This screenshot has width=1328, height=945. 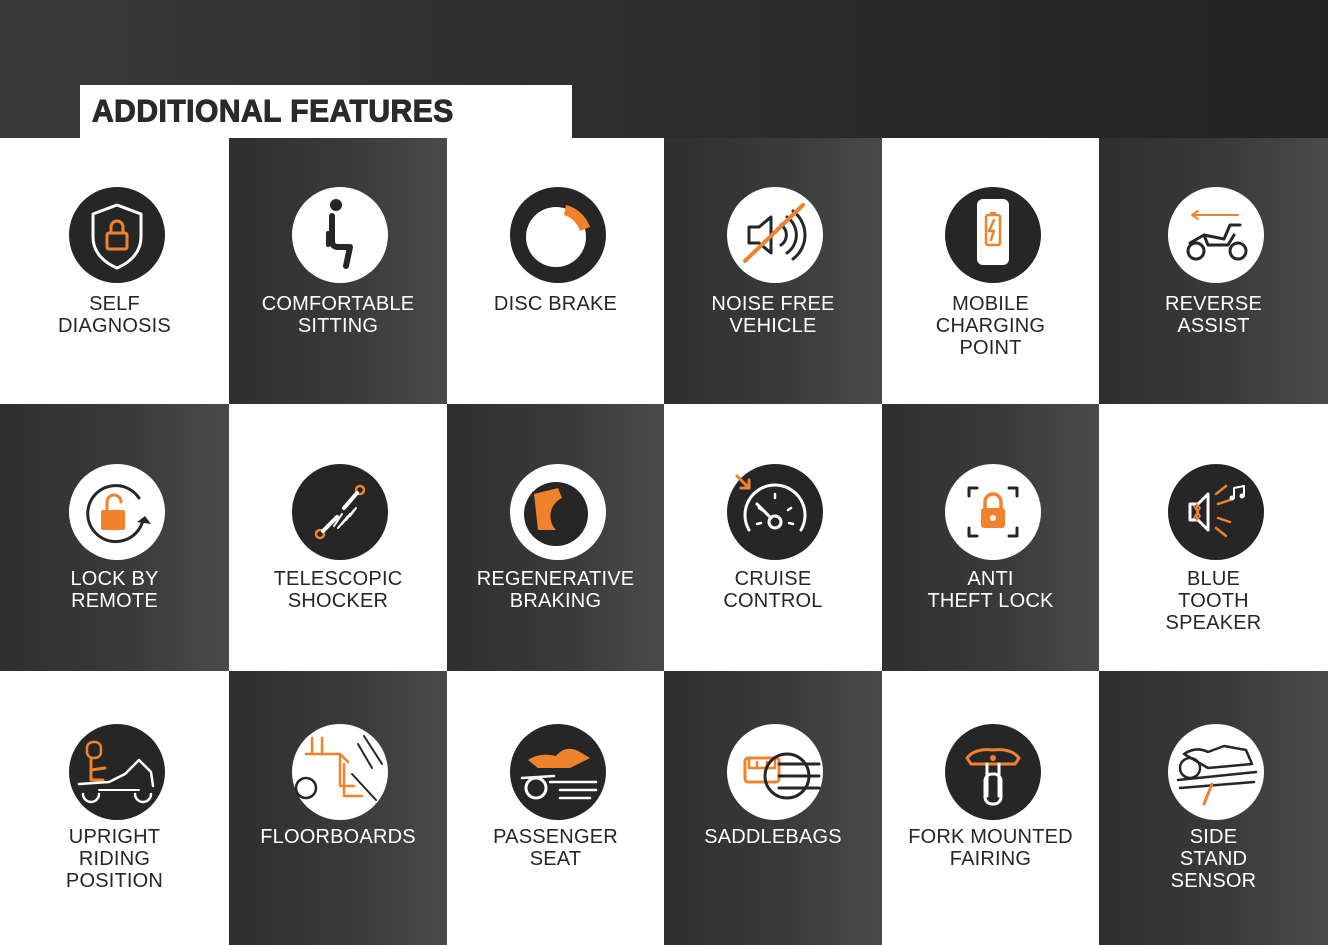 What do you see at coordinates (114, 590) in the screenshot?
I see `feature-label: LOCK BY REMOTE` at bounding box center [114, 590].